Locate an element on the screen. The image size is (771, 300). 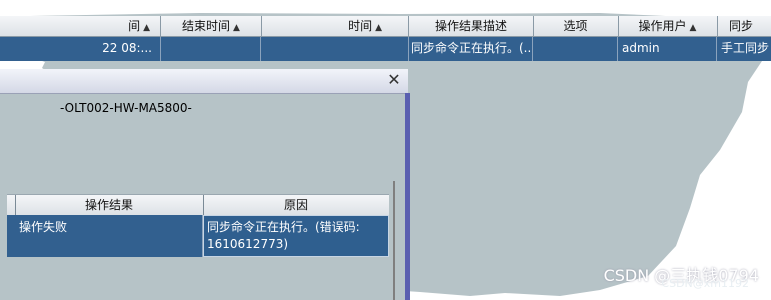
column-label: 结束时间 is located at coordinates (206, 26).